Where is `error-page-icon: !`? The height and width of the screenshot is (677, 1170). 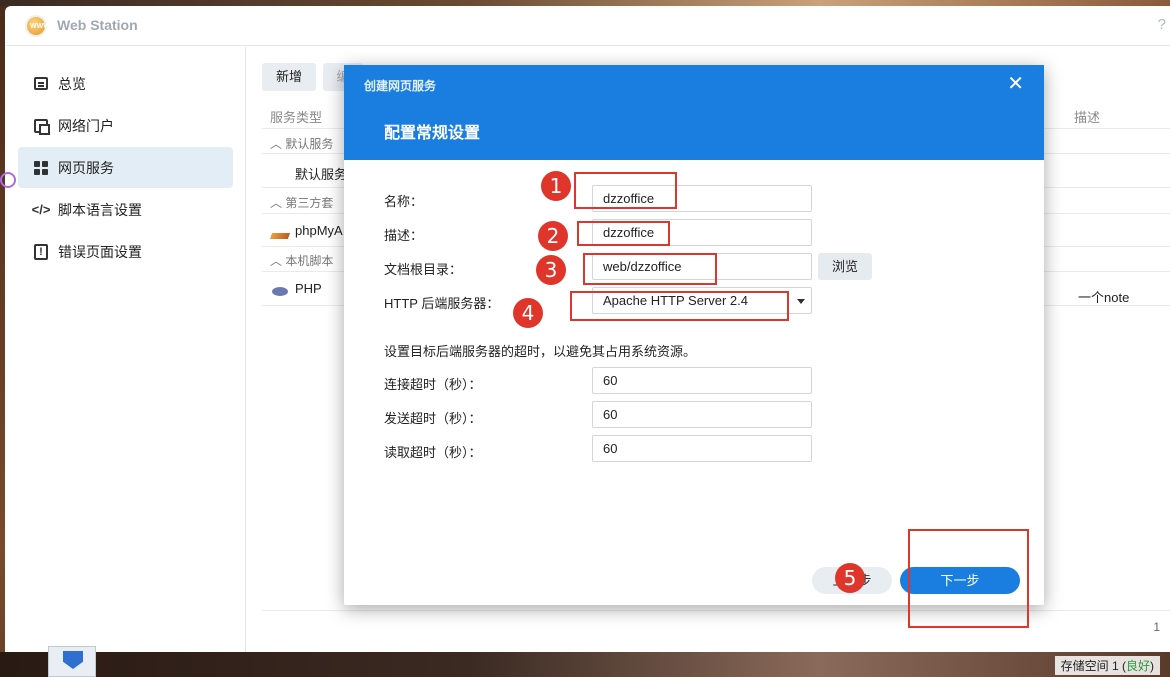 error-page-icon: ! is located at coordinates (41, 252).